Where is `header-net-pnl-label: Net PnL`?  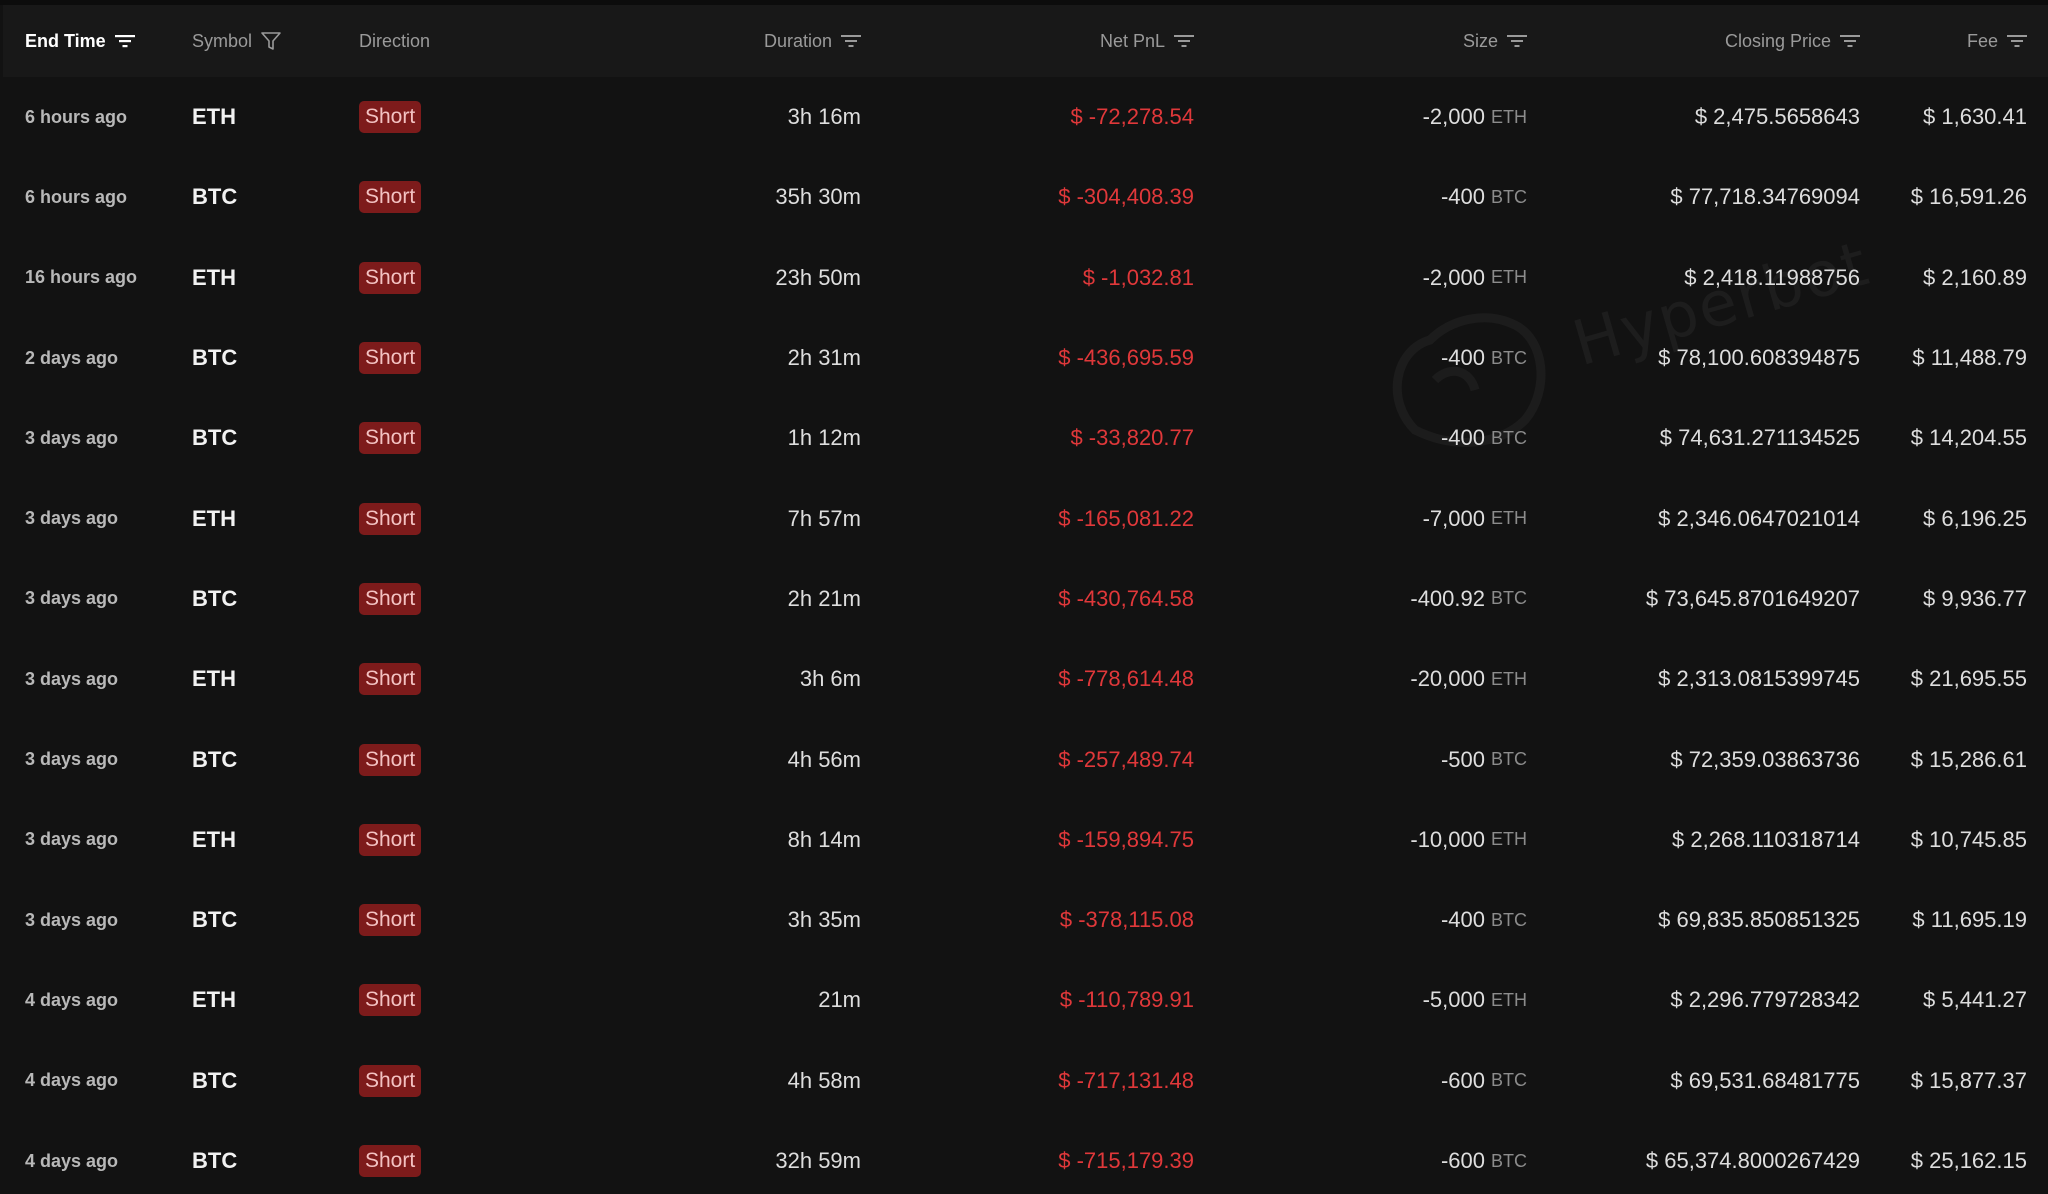
header-net-pnl-label: Net PnL is located at coordinates (1132, 40).